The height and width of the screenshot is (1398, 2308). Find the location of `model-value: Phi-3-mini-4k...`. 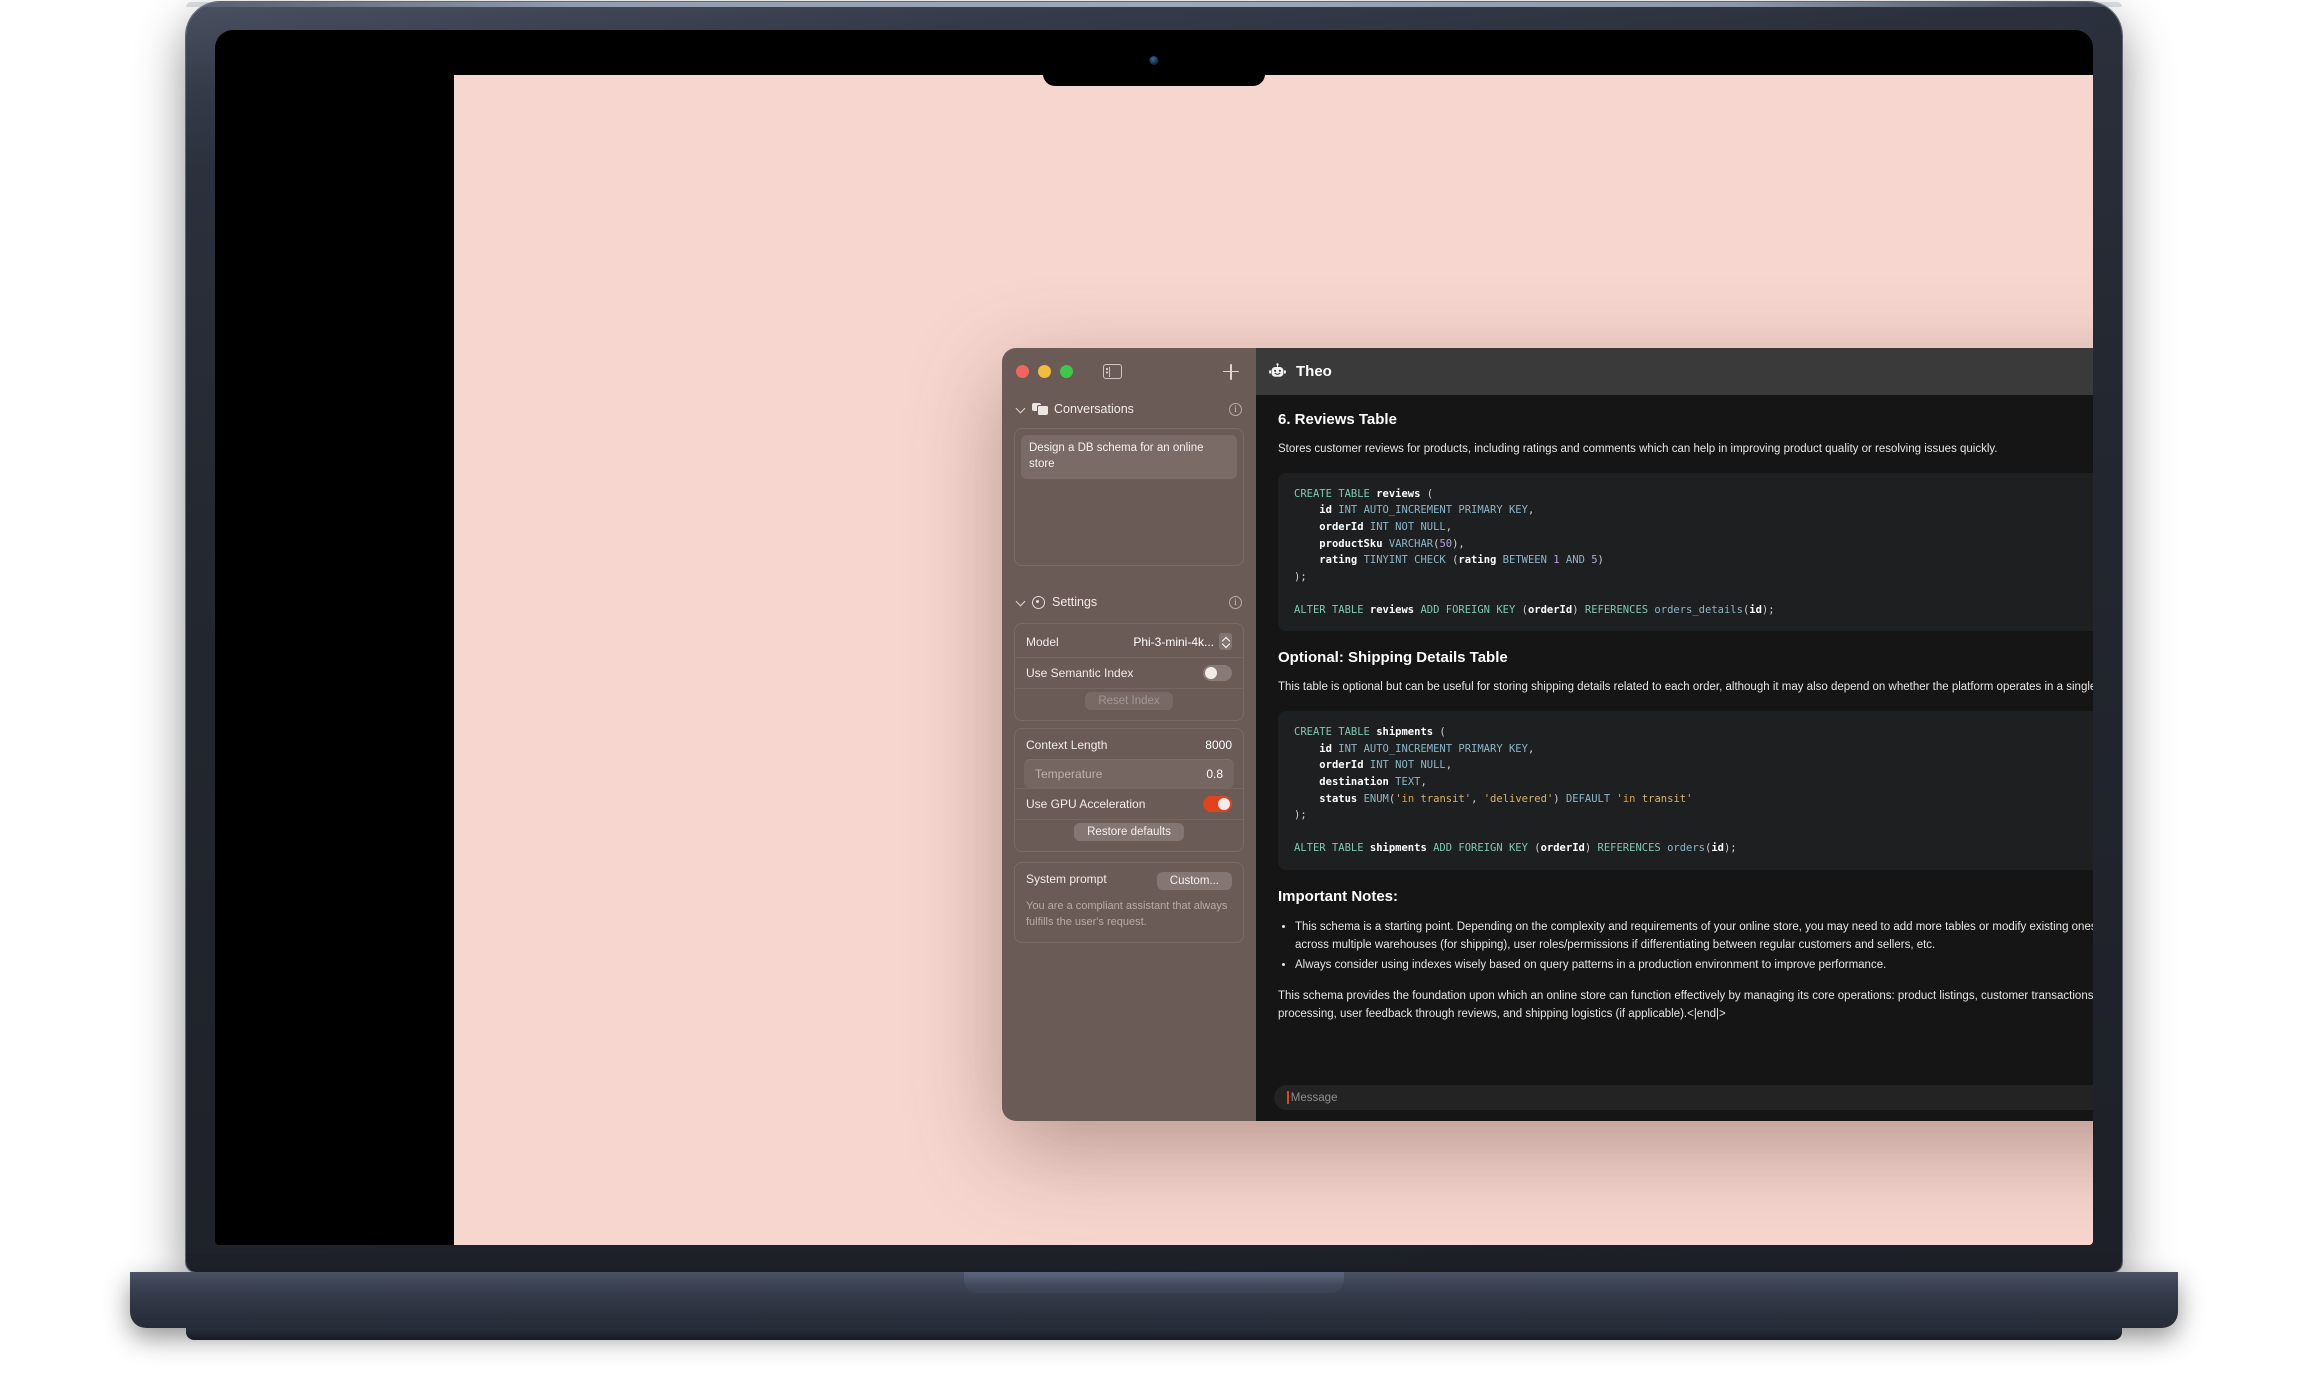

model-value: Phi-3-mini-4k... is located at coordinates (1173, 641).